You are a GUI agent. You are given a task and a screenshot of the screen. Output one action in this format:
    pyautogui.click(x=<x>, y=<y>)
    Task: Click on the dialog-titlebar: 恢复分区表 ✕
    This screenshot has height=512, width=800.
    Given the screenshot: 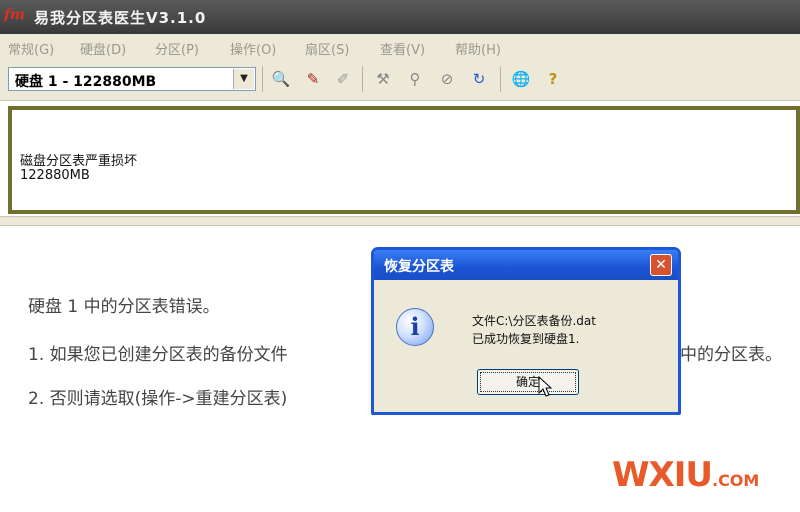 What is the action you would take?
    pyautogui.click(x=526, y=265)
    